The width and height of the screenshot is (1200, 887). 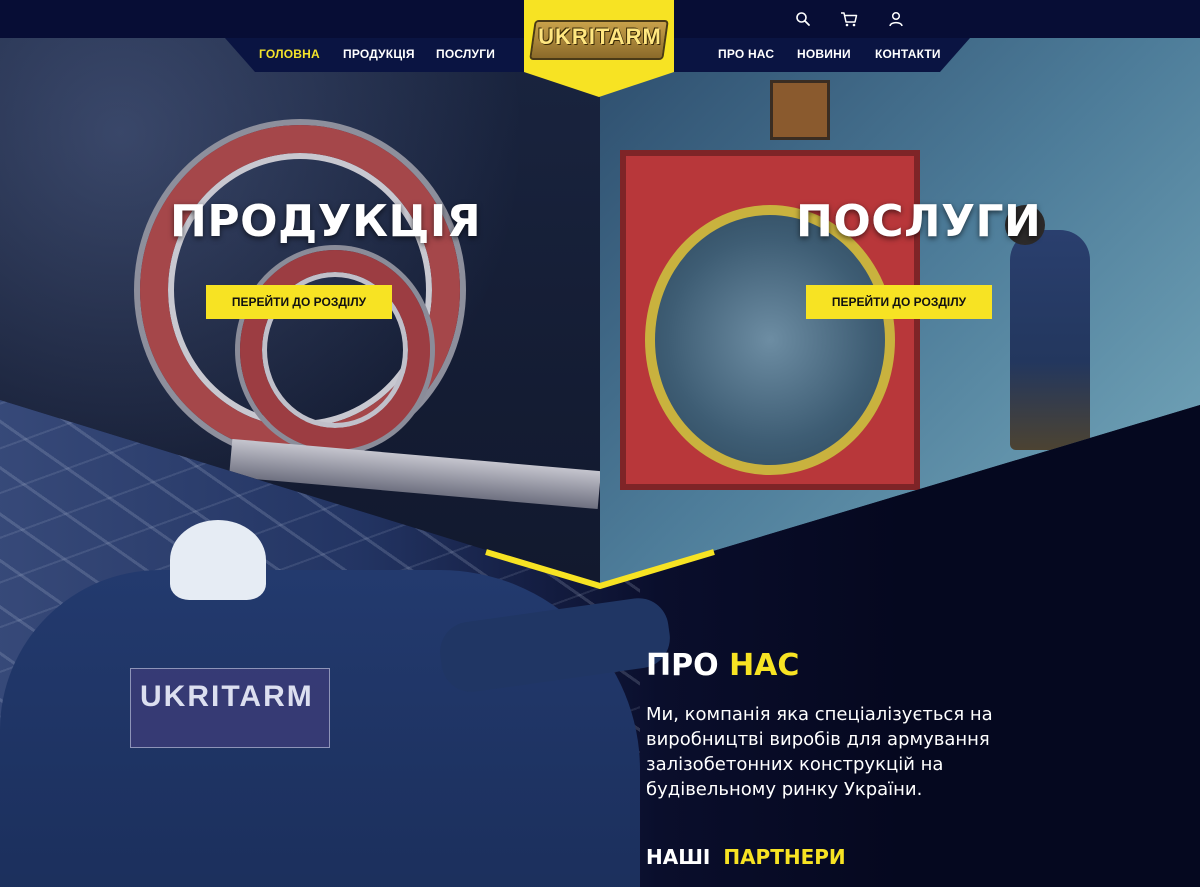 I want to click on about-heading-accent: НАС, so click(x=764, y=665).